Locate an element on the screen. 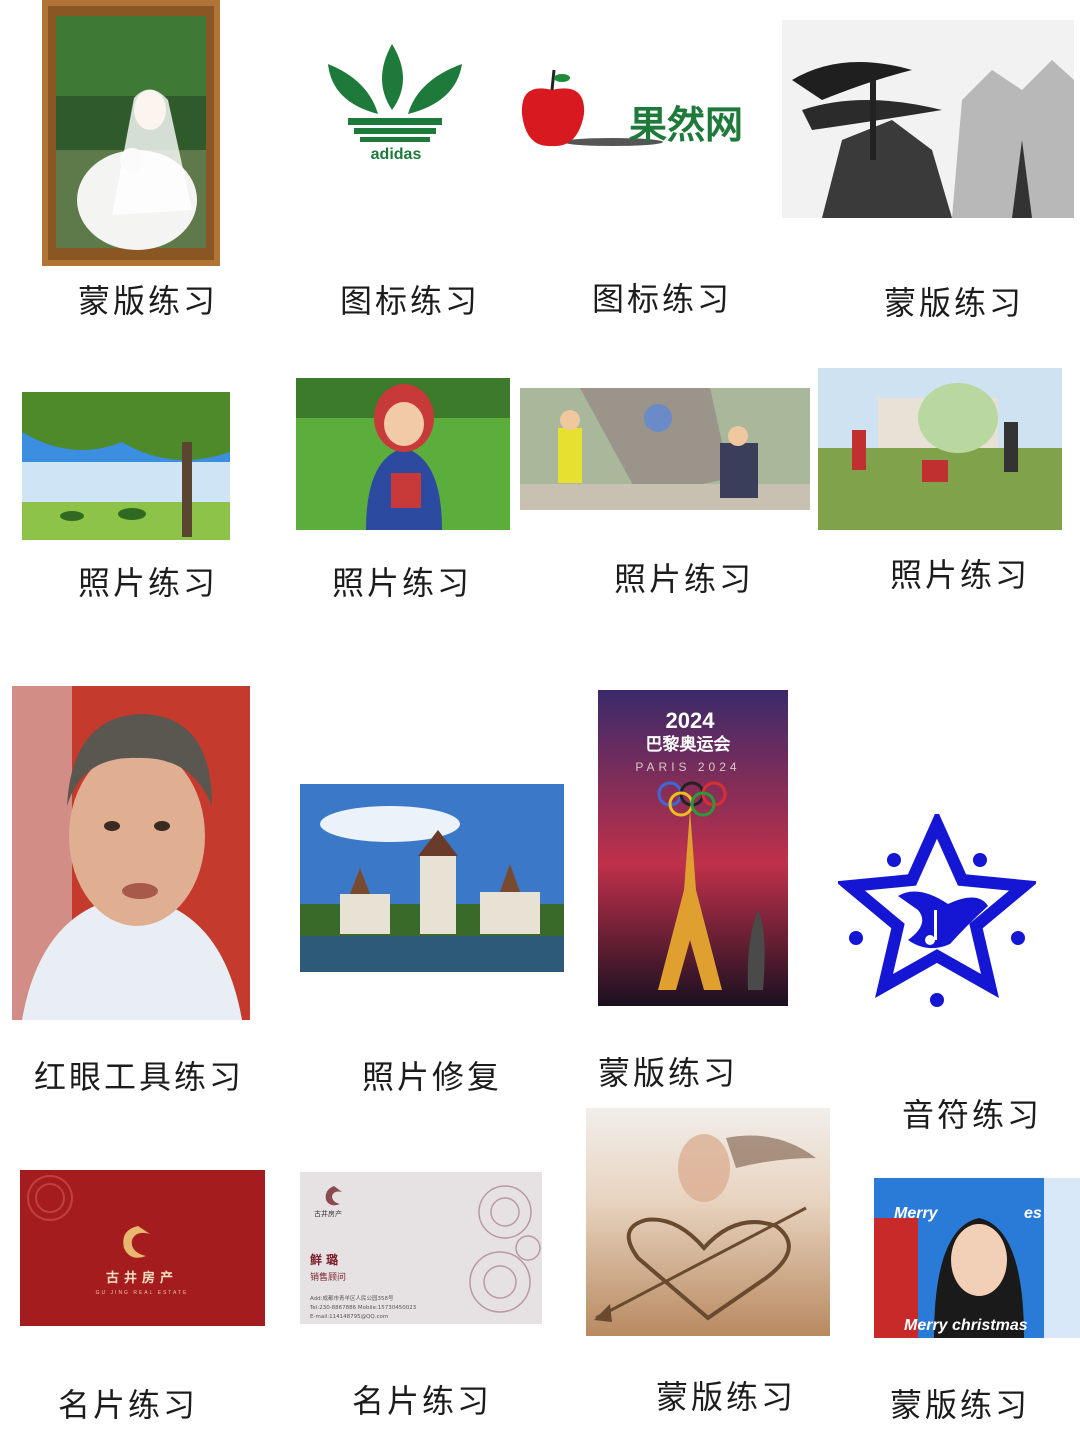 The width and height of the screenshot is (1080, 1431). family-rock-photo is located at coordinates (665, 449).